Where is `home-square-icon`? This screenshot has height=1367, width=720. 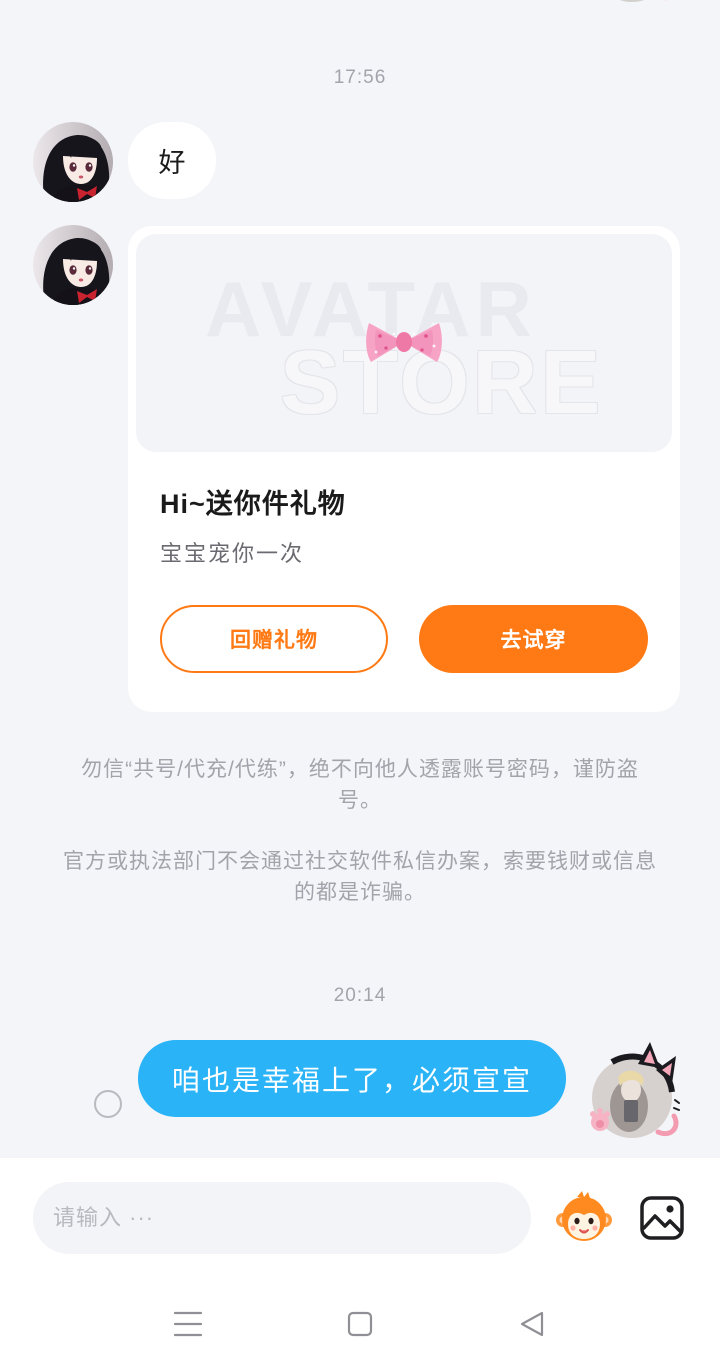
home-square-icon is located at coordinates (360, 1324).